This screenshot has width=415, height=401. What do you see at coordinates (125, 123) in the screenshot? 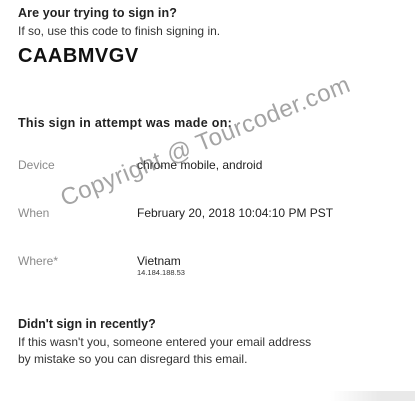
I see `attempt-section-title: This sign in attempt was made on:` at bounding box center [125, 123].